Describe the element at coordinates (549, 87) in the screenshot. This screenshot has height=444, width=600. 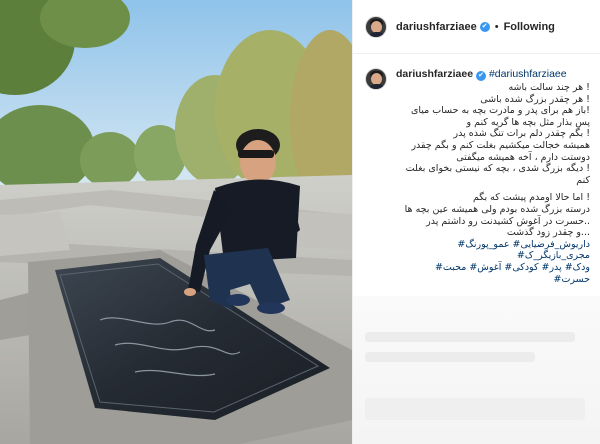
I see `caption-line: ! هر چند سالت باشه` at that location.